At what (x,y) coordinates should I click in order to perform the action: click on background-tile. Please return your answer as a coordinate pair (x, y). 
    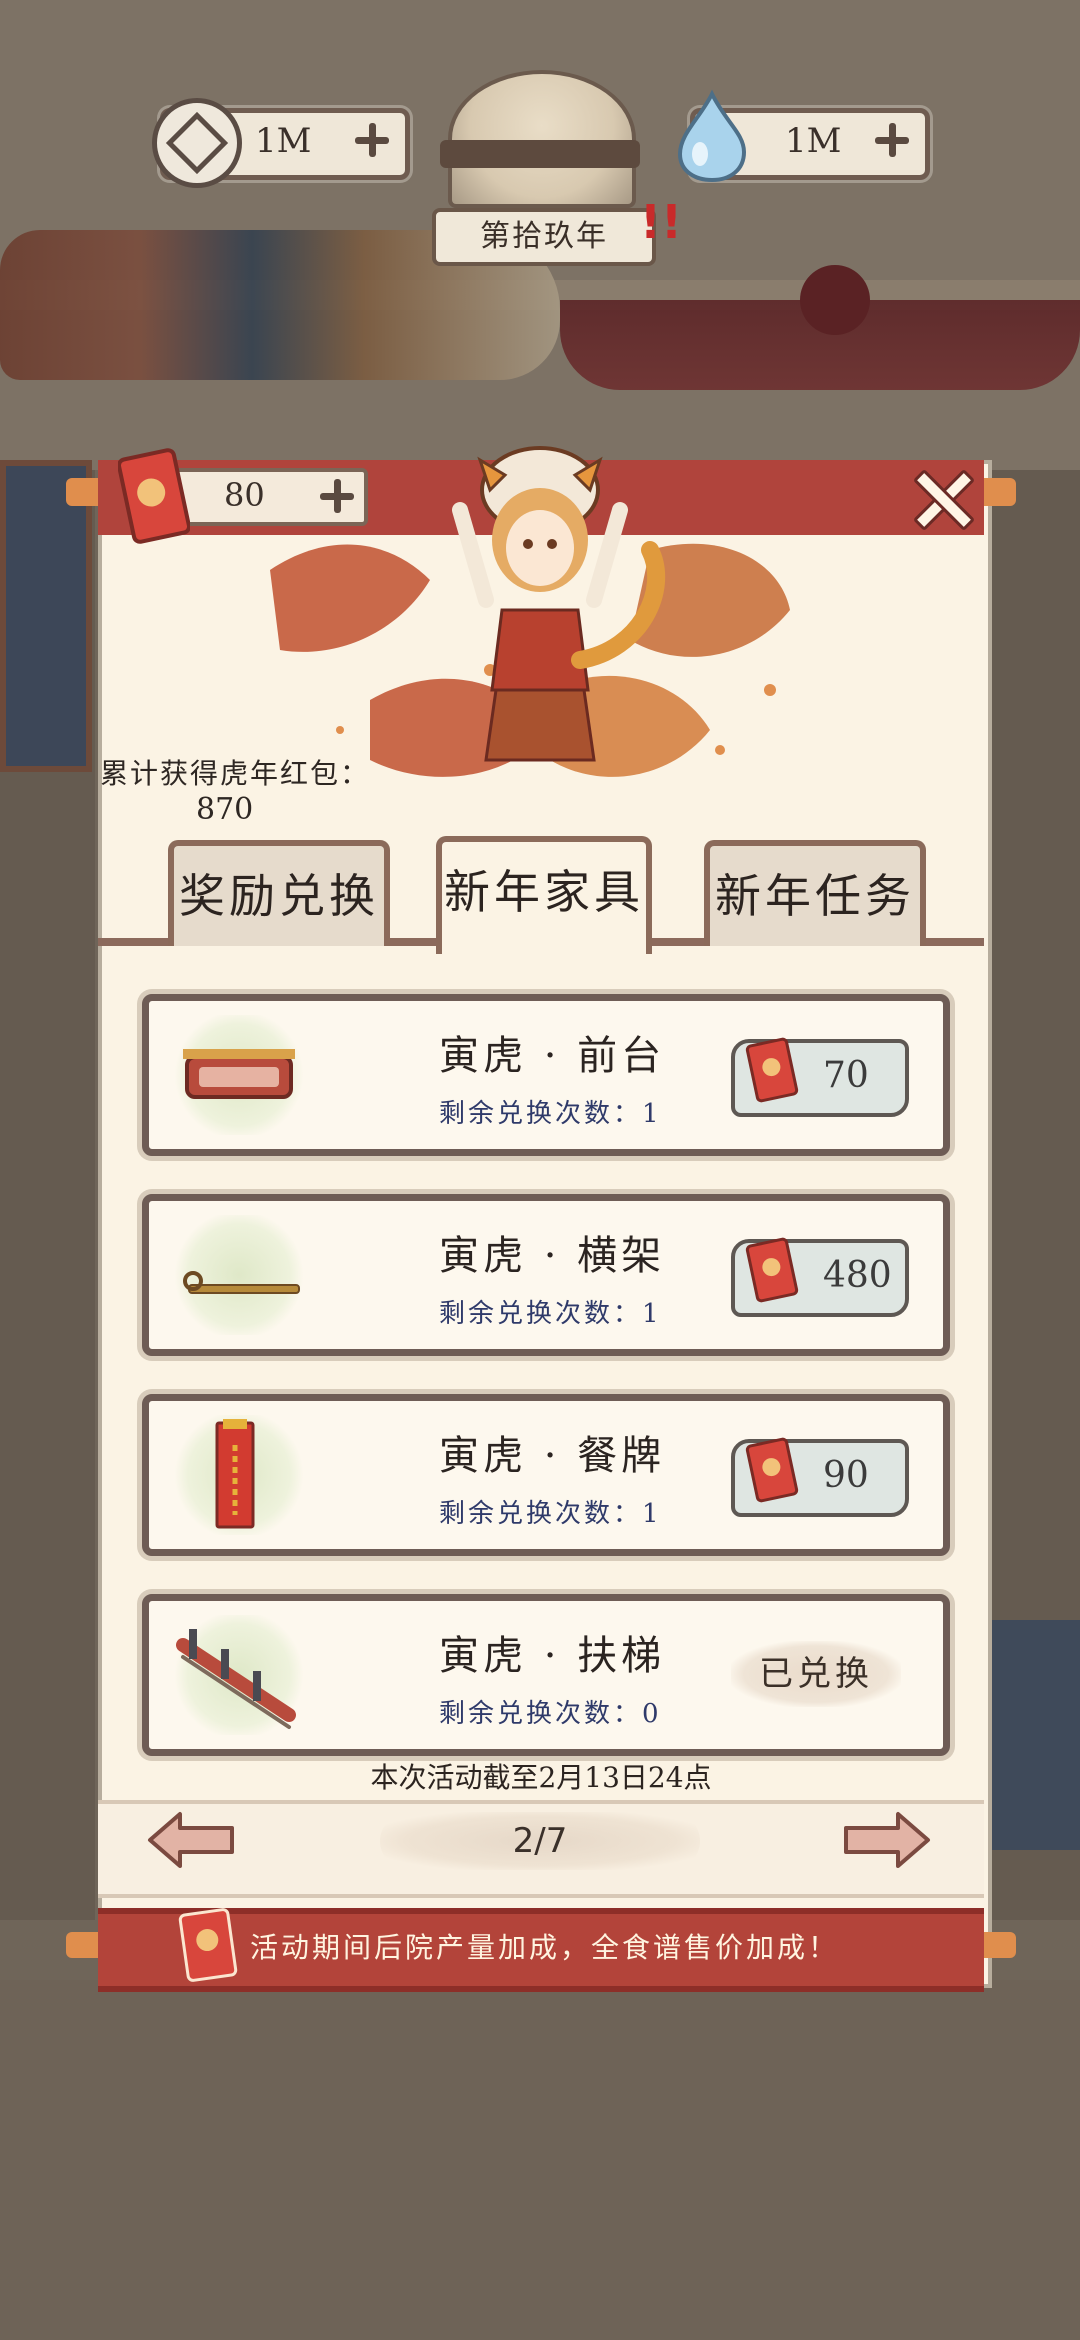
    Looking at the image, I should click on (1035, 1735).